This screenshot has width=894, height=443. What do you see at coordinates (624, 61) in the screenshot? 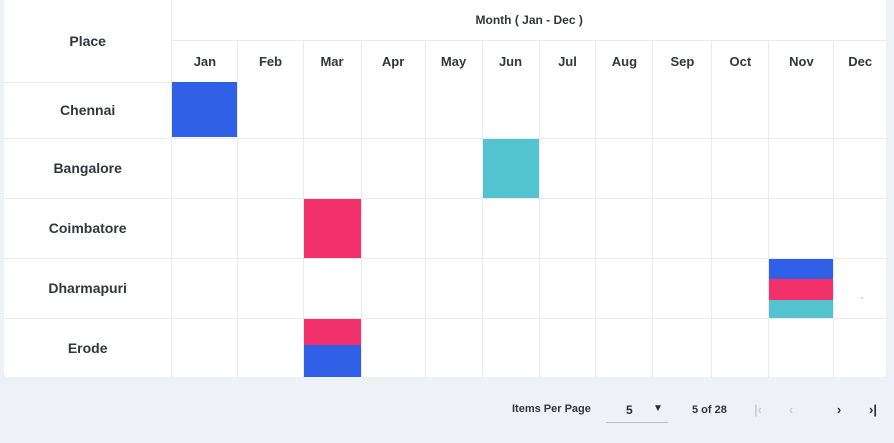
I see `month-header-aug: Aug` at bounding box center [624, 61].